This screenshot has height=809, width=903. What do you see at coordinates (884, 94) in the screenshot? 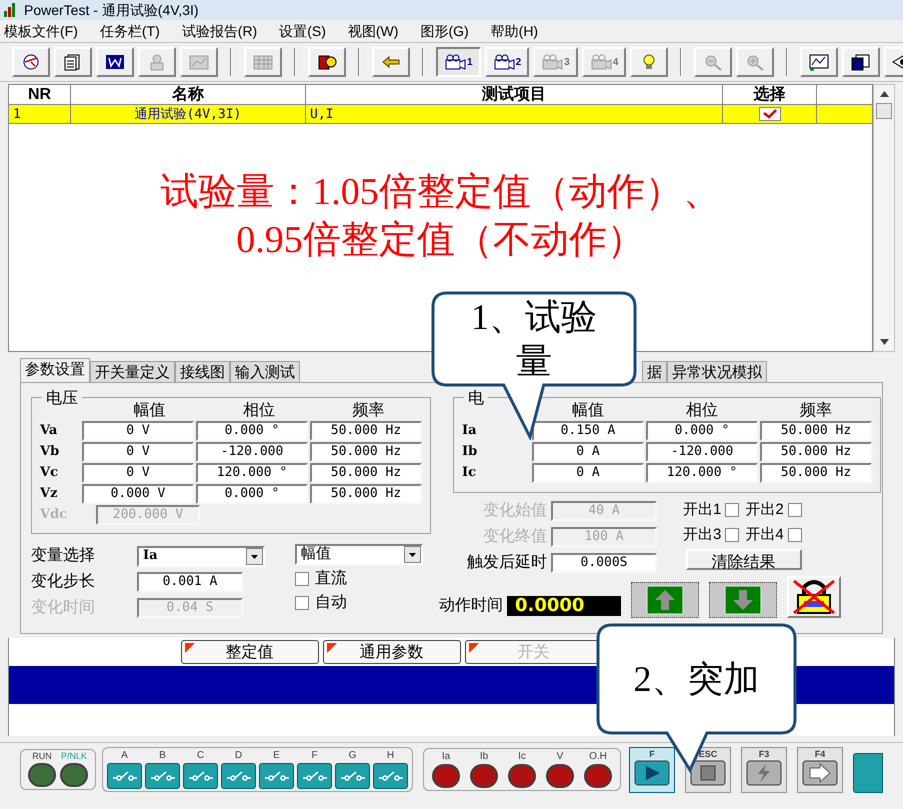
I see `scroll-up-icon` at bounding box center [884, 94].